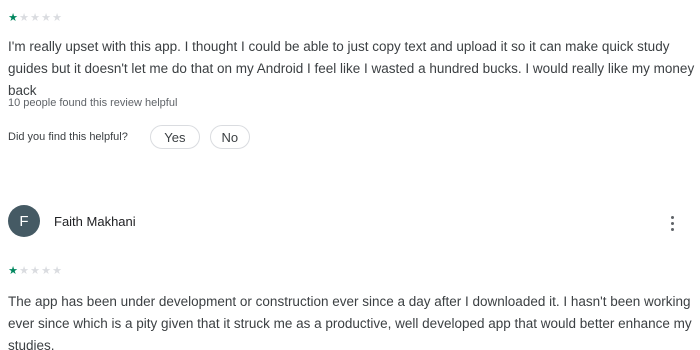 This screenshot has height=350, width=700. Describe the element at coordinates (229, 137) in the screenshot. I see `helpful-no-button: No` at that location.